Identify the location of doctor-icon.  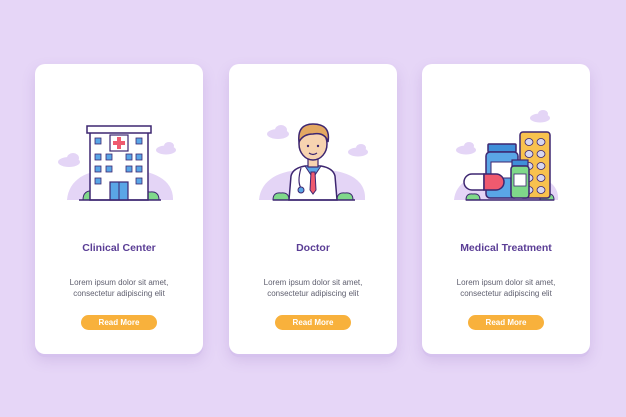
(313, 162).